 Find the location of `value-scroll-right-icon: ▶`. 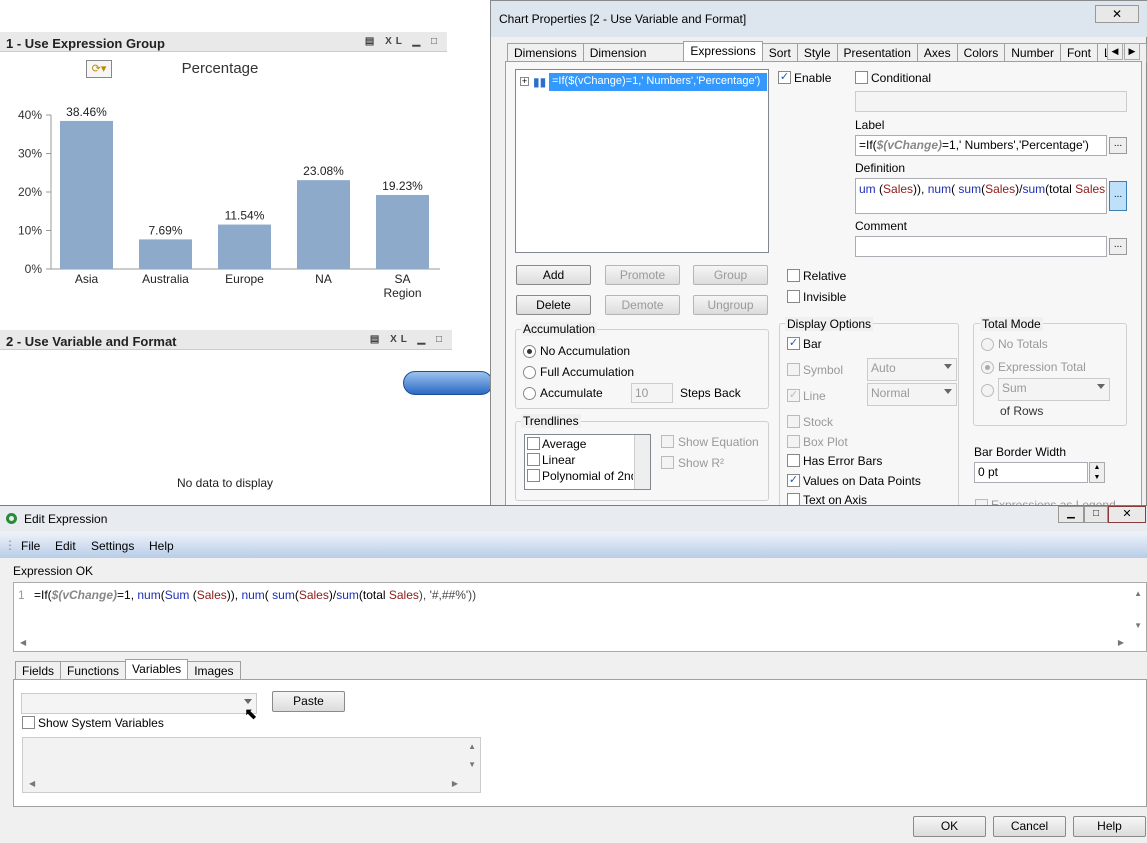

value-scroll-right-icon: ▶ is located at coordinates (455, 783).